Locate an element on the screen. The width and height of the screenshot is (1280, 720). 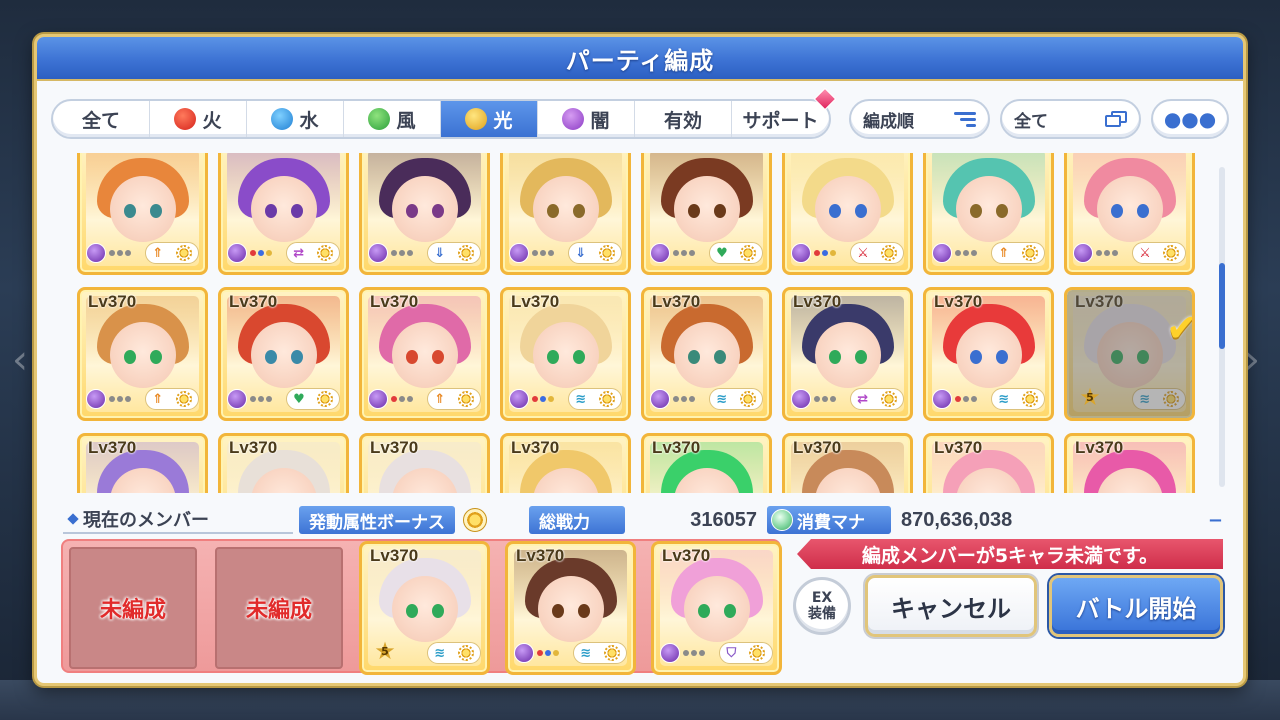
empty-slot-2: 未編成 is located at coordinates (279, 608).